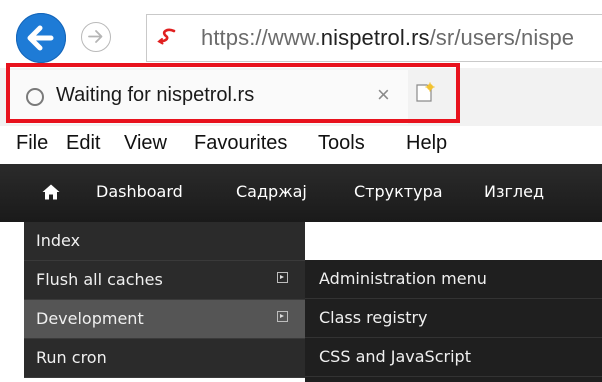  What do you see at coordinates (398, 191) in the screenshot?
I see `toolbar-structure: Структура` at bounding box center [398, 191].